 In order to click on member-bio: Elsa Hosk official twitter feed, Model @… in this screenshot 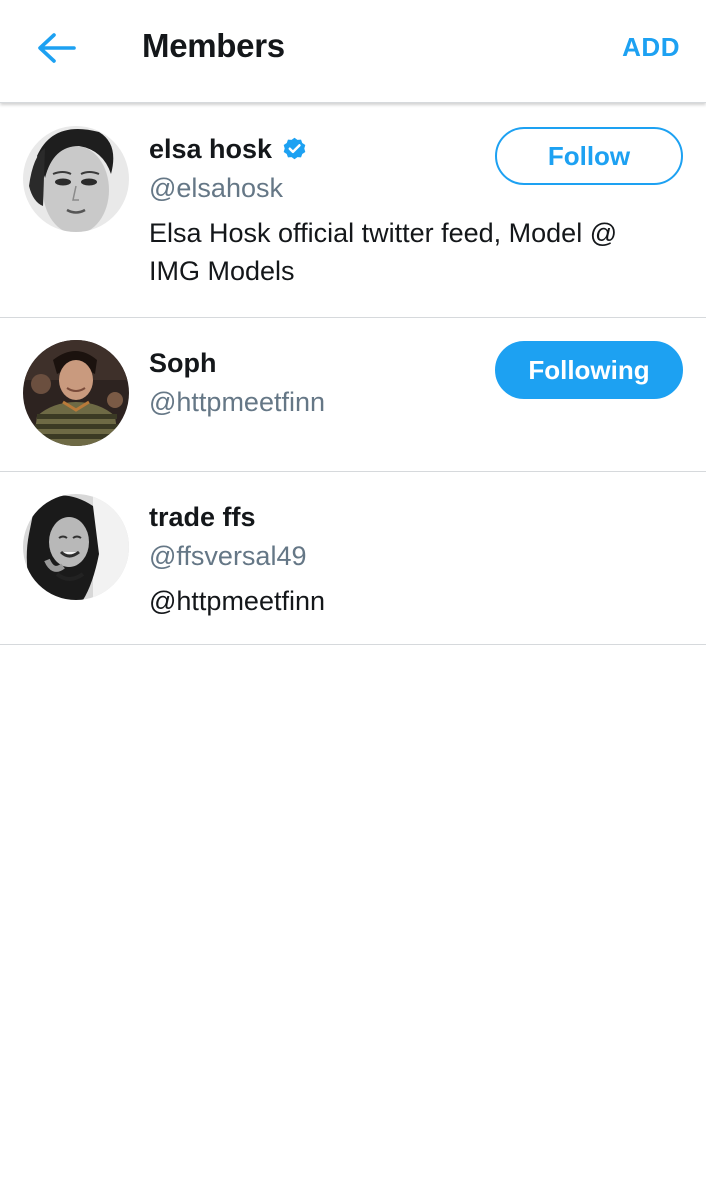, I will do `click(383, 252)`.